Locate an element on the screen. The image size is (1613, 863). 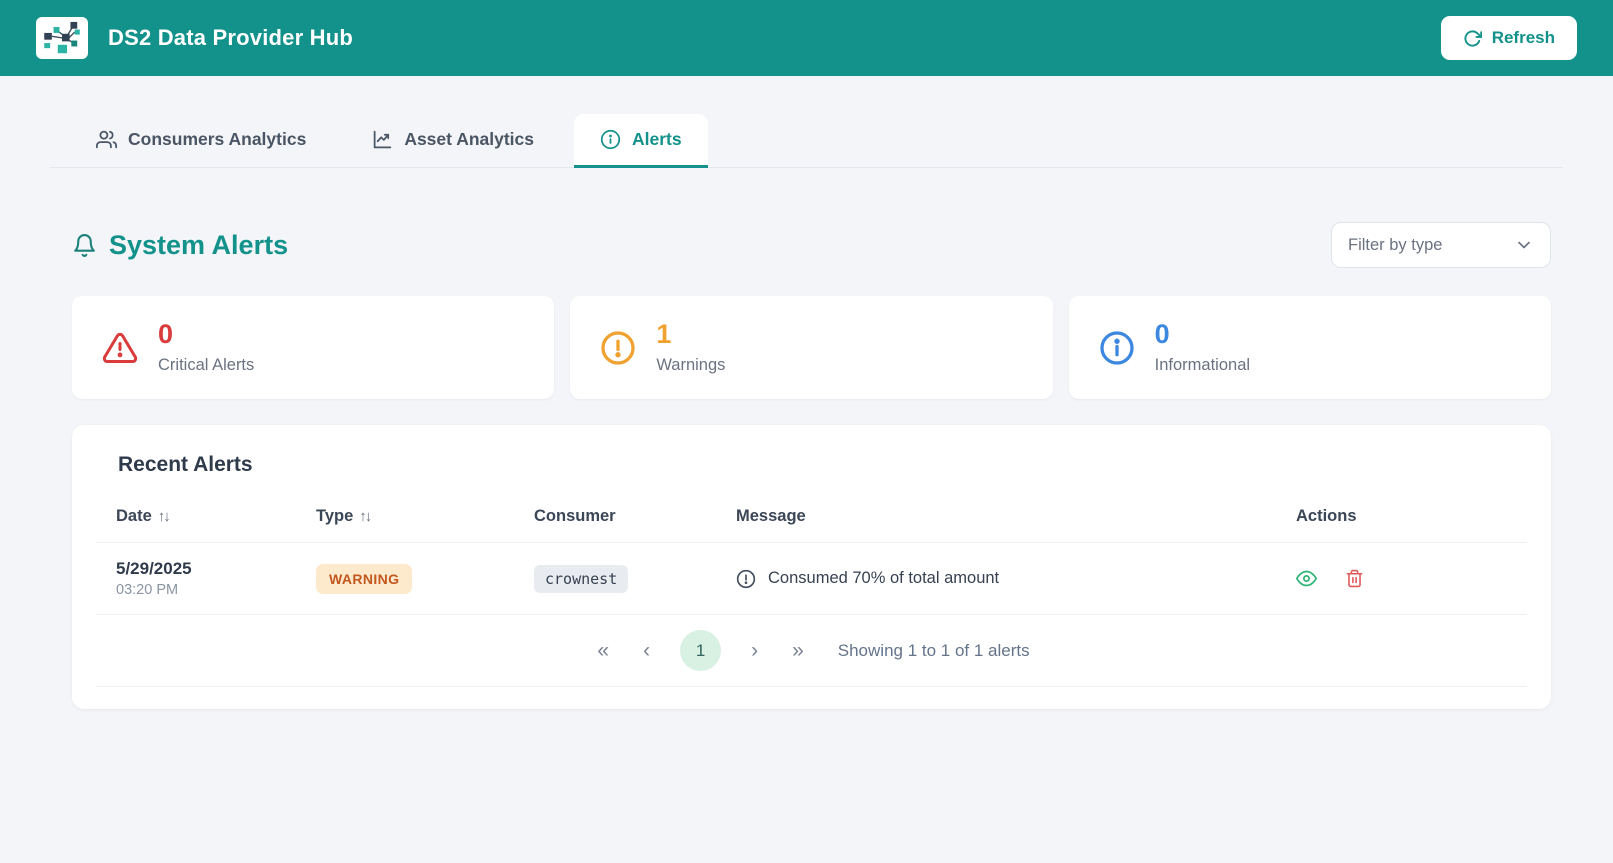
eye-icon is located at coordinates (1306, 578).